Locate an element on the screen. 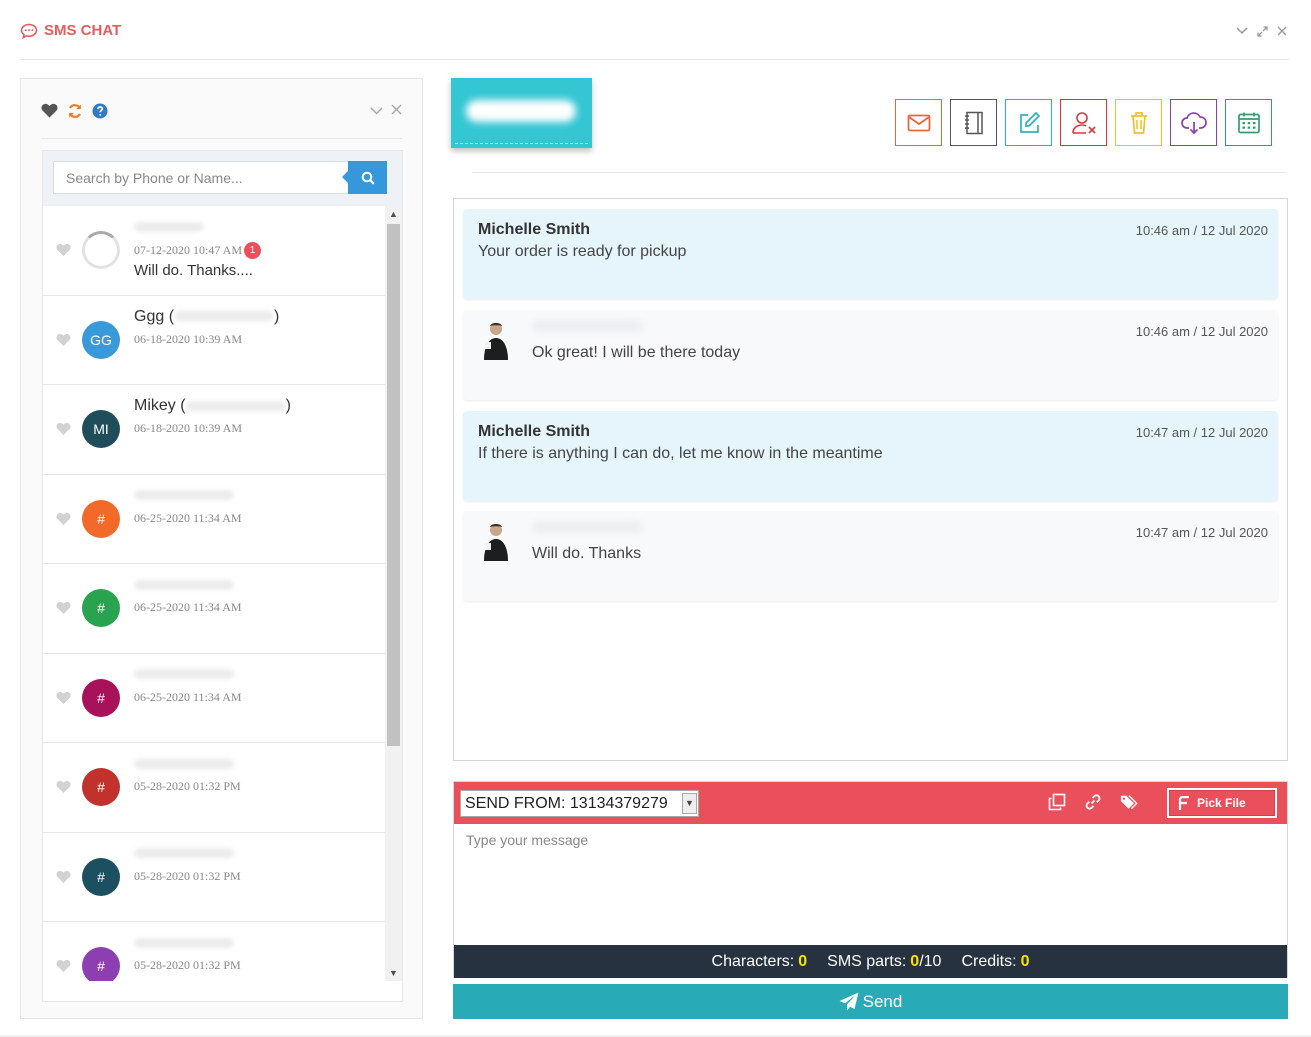 This screenshot has height=1037, width=1311. contact-name-text: Mikey ( is located at coordinates (160, 405).